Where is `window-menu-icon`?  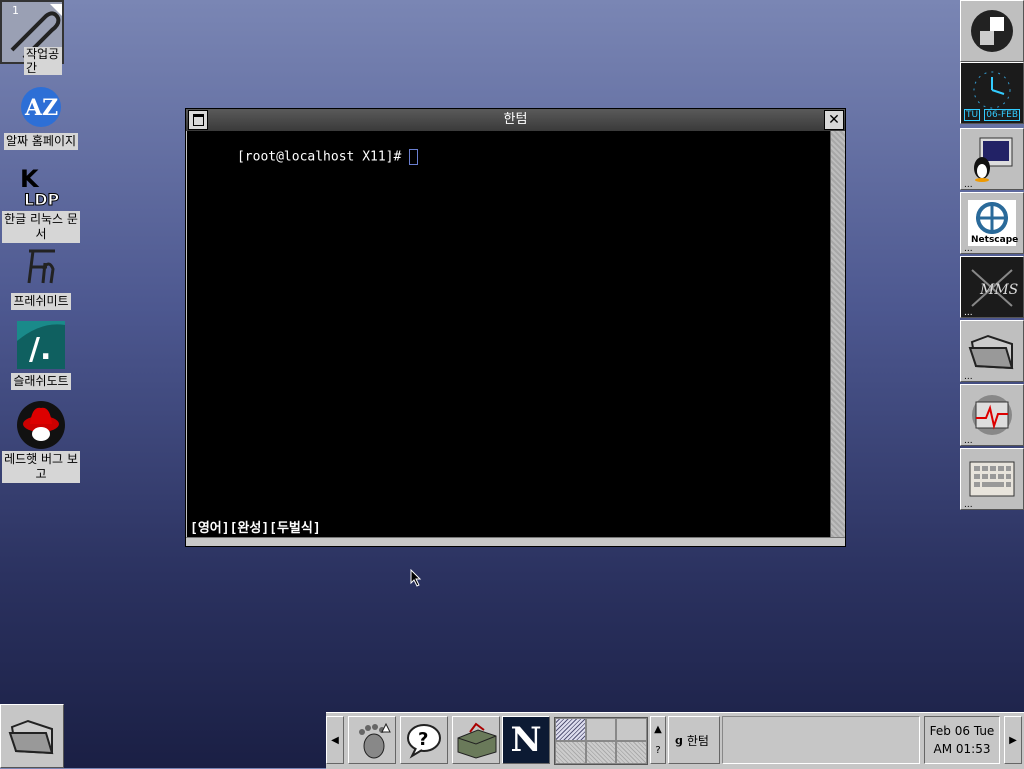 window-menu-icon is located at coordinates (198, 120).